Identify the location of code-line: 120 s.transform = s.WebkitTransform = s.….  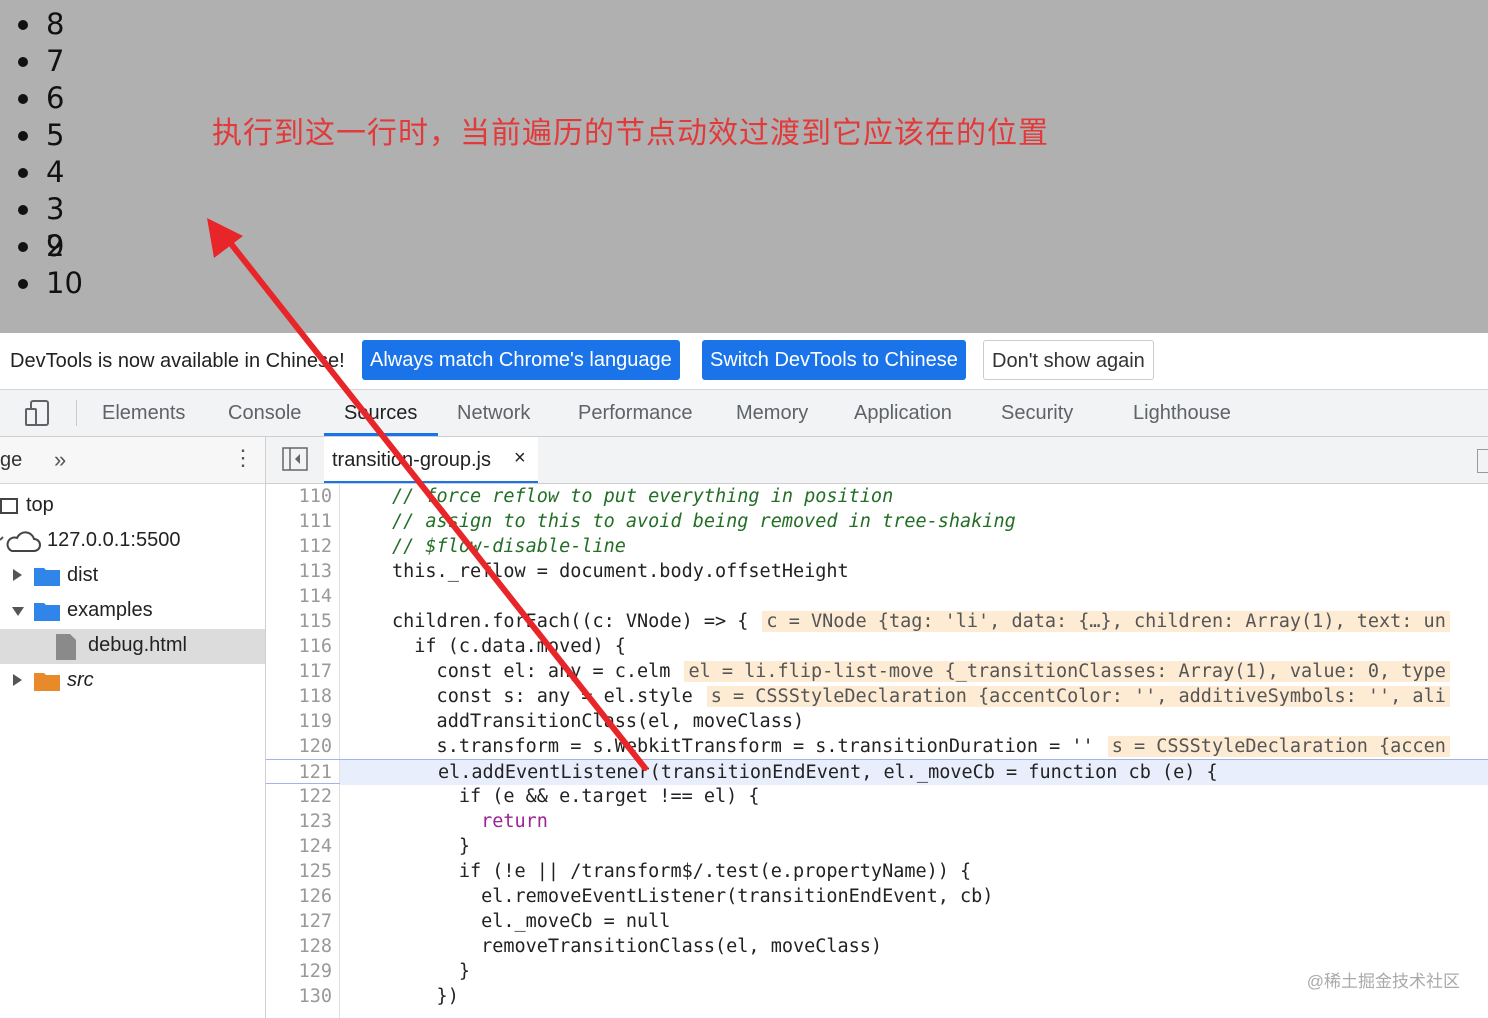
(877, 746).